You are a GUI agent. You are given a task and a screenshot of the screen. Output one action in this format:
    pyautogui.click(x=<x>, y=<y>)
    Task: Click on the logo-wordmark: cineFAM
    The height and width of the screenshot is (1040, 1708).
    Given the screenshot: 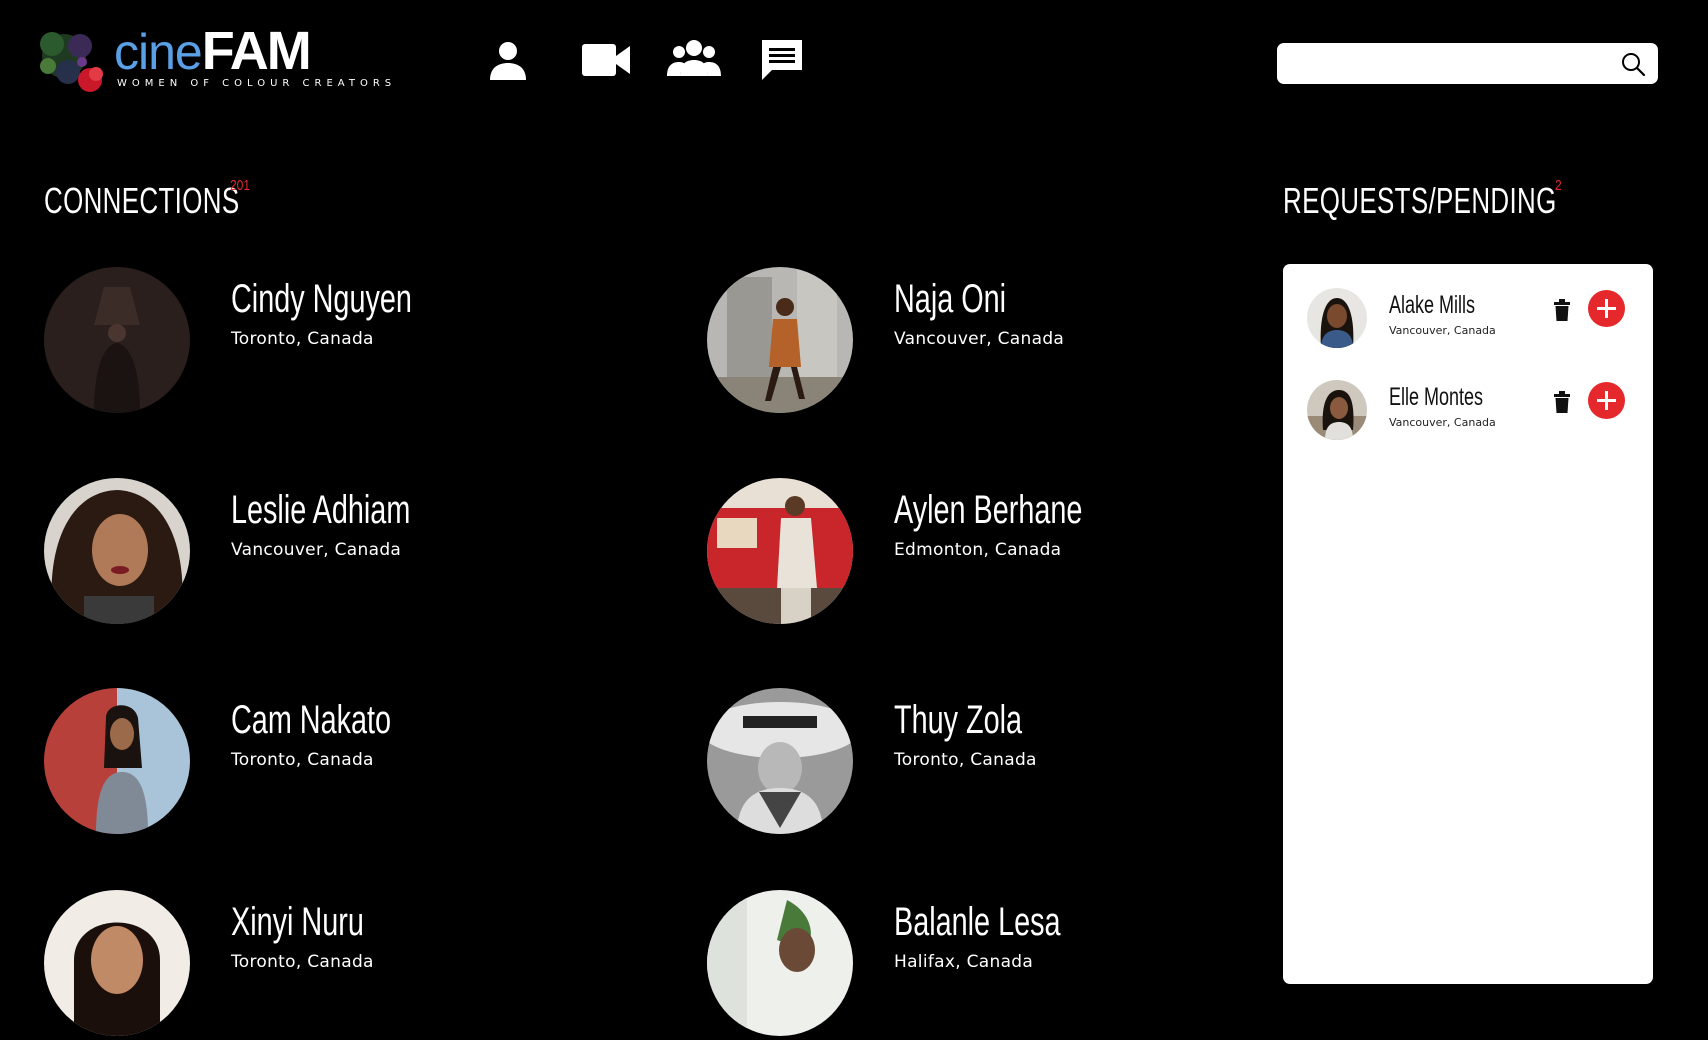 What is the action you would take?
    pyautogui.click(x=213, y=51)
    